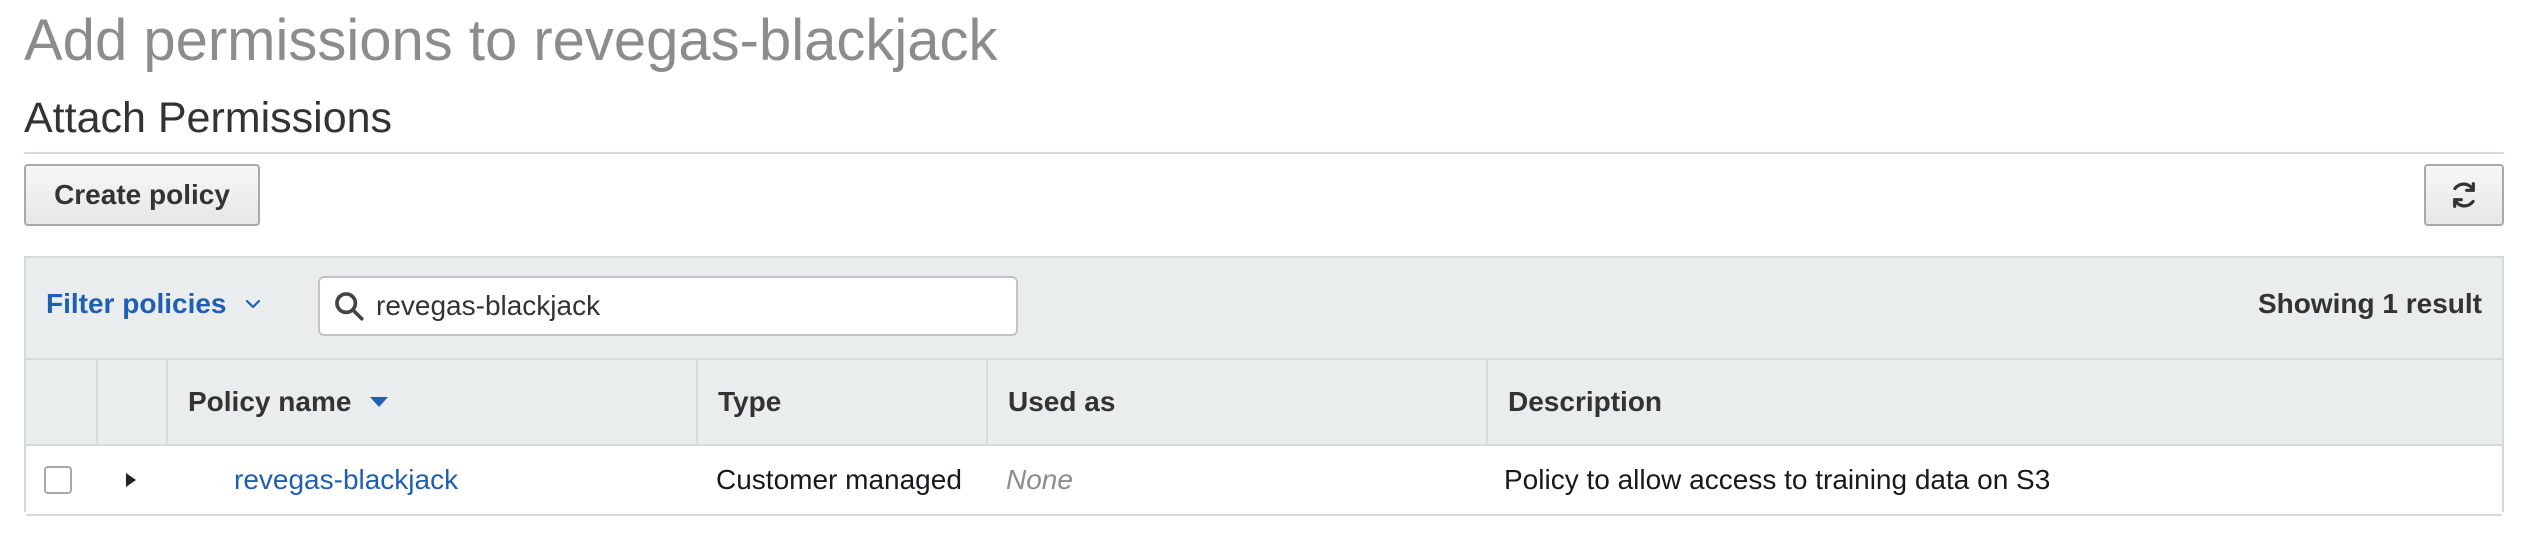 The height and width of the screenshot is (538, 2528). I want to click on policy-name-link: revegas-blackjack, so click(346, 480).